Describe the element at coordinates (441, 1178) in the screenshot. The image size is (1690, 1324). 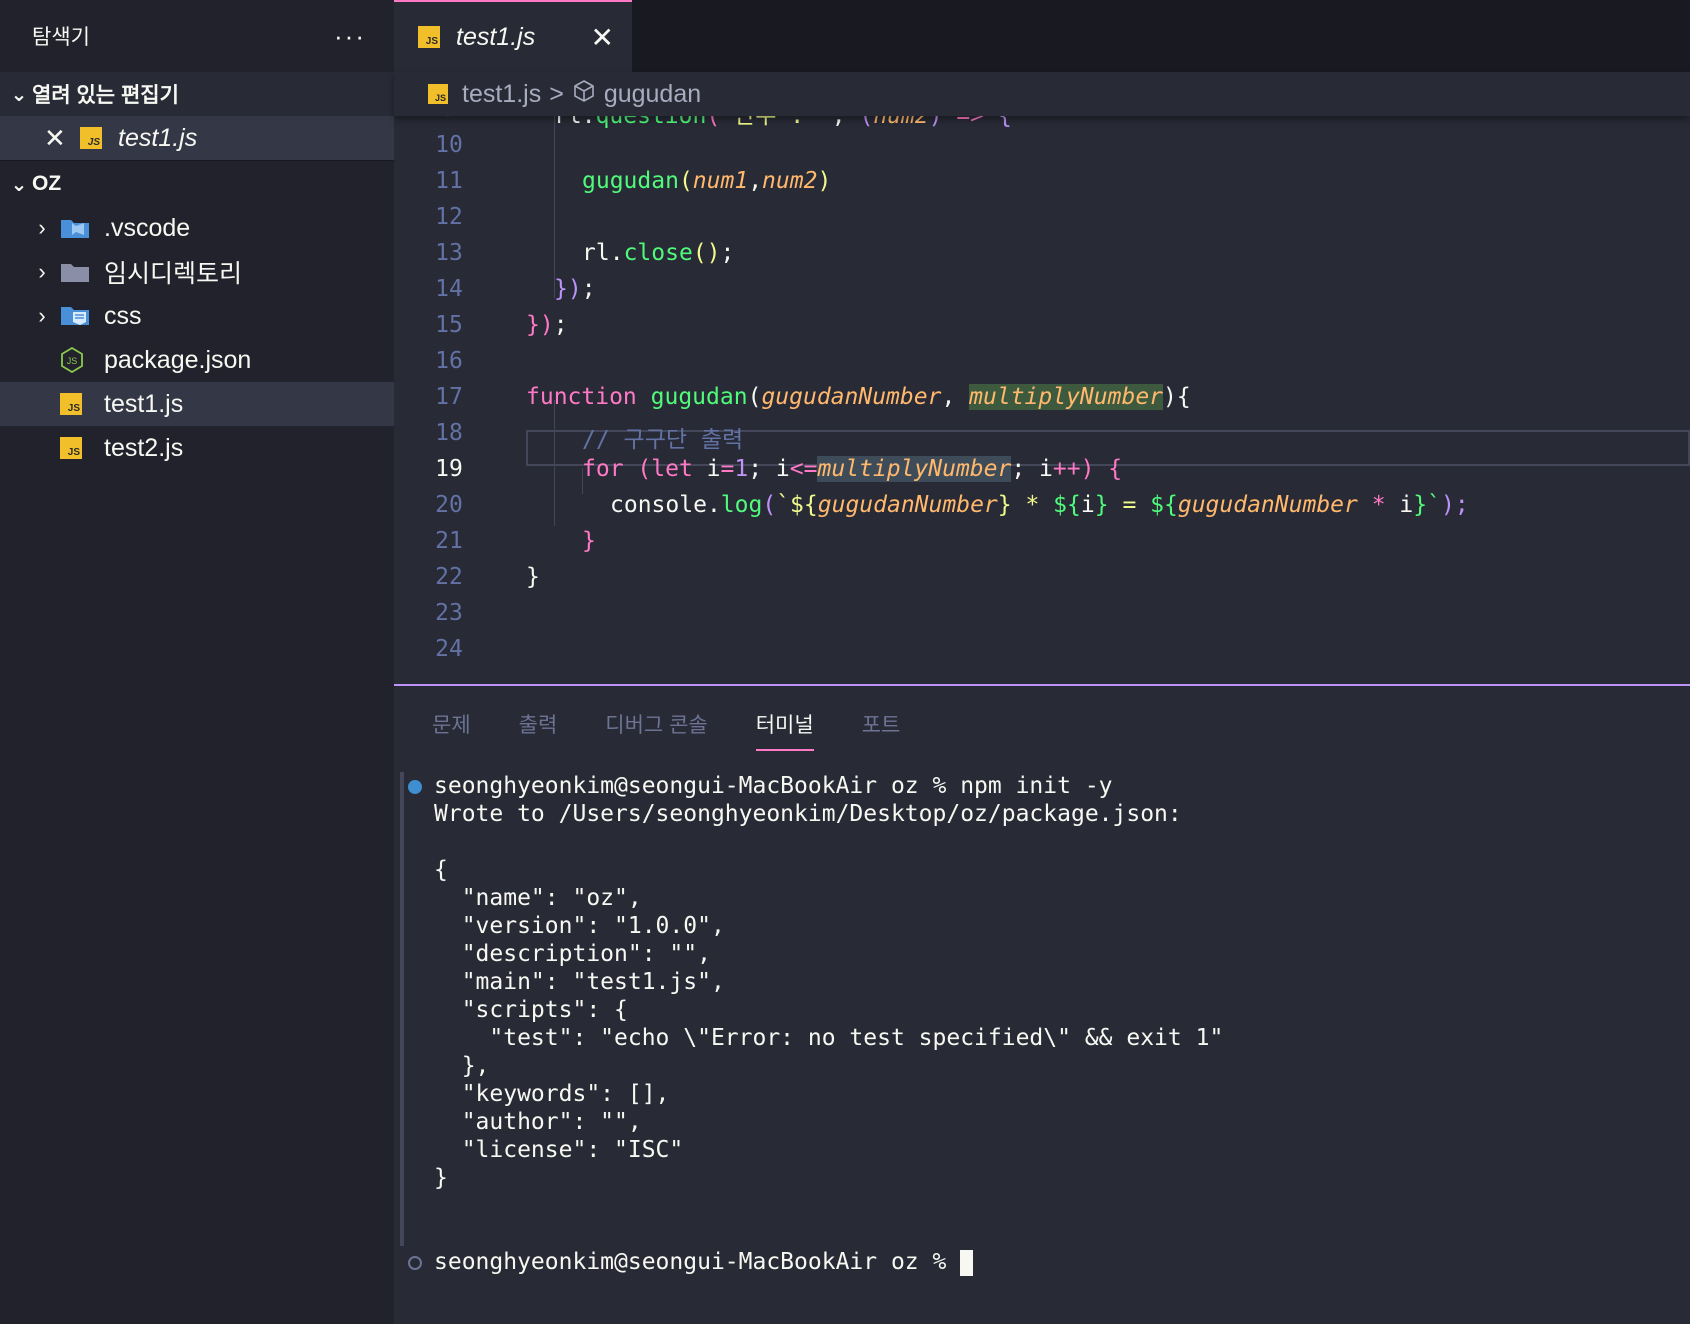
I see `terminal-line: }` at that location.